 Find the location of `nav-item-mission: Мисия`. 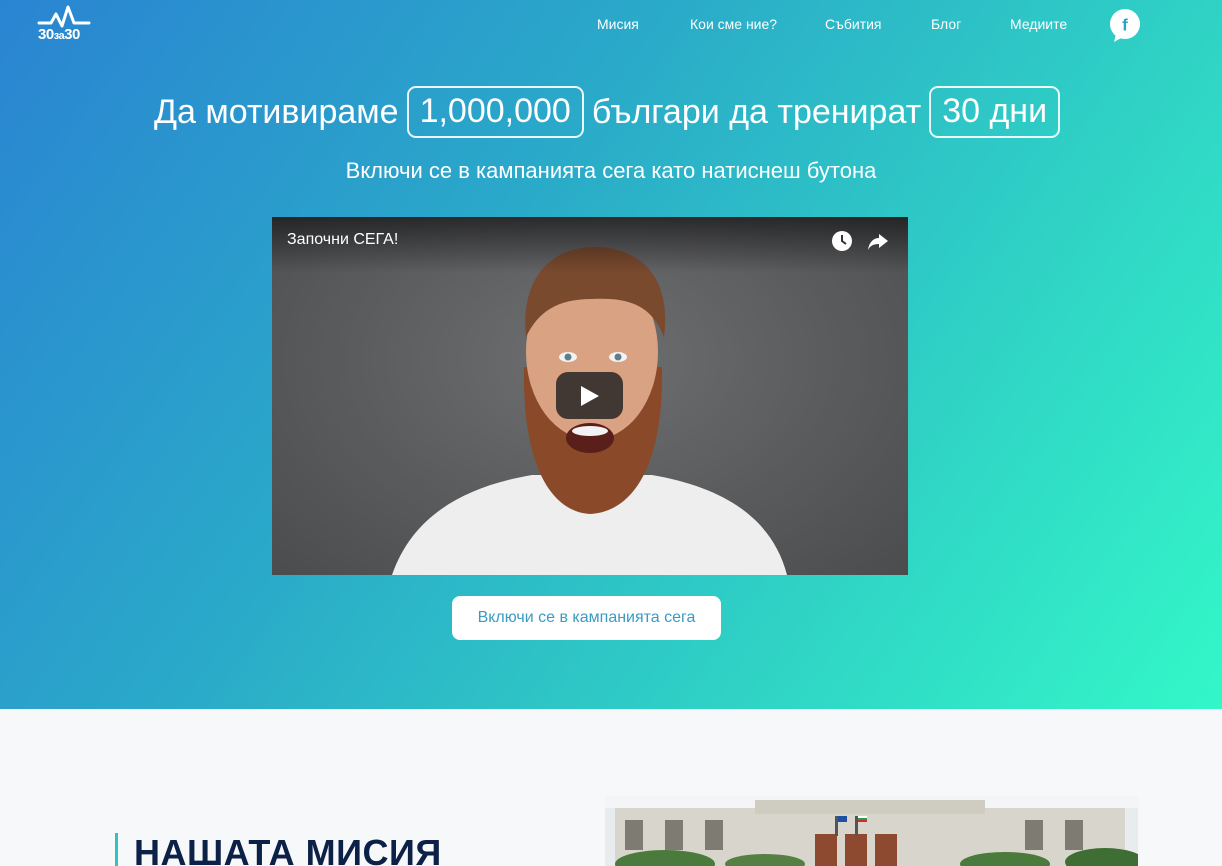

nav-item-mission: Мисия is located at coordinates (618, 24).